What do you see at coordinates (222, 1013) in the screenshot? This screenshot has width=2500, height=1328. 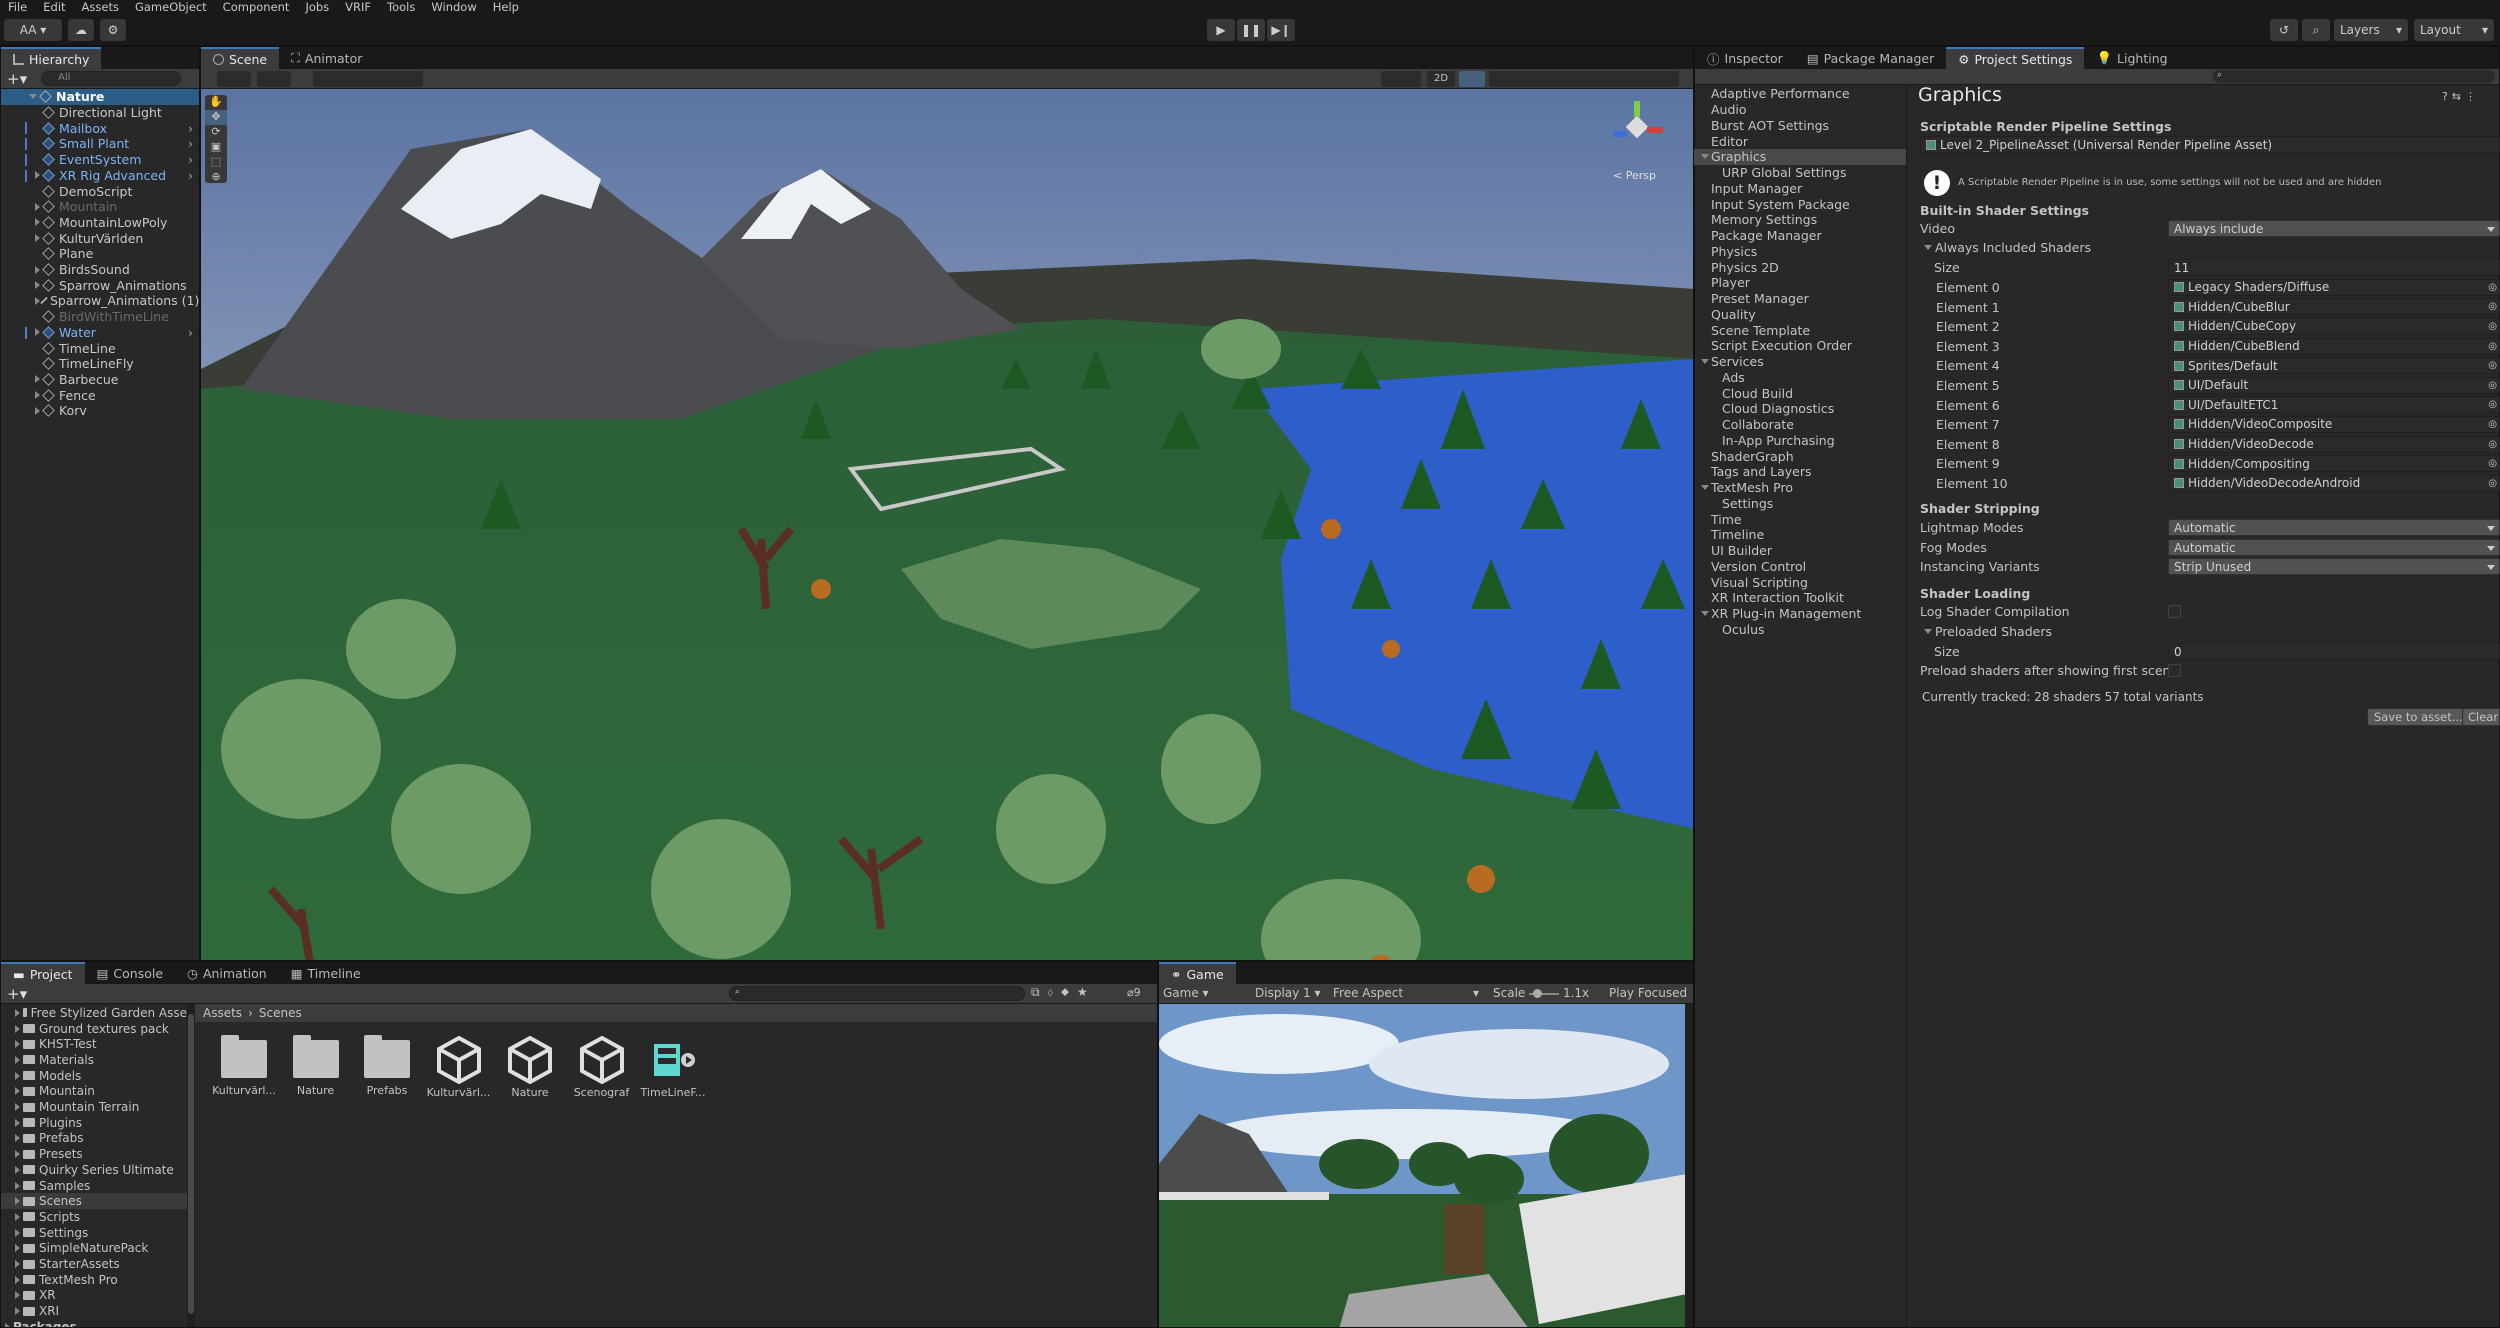 I see `breadcrumb-assets: Assets` at bounding box center [222, 1013].